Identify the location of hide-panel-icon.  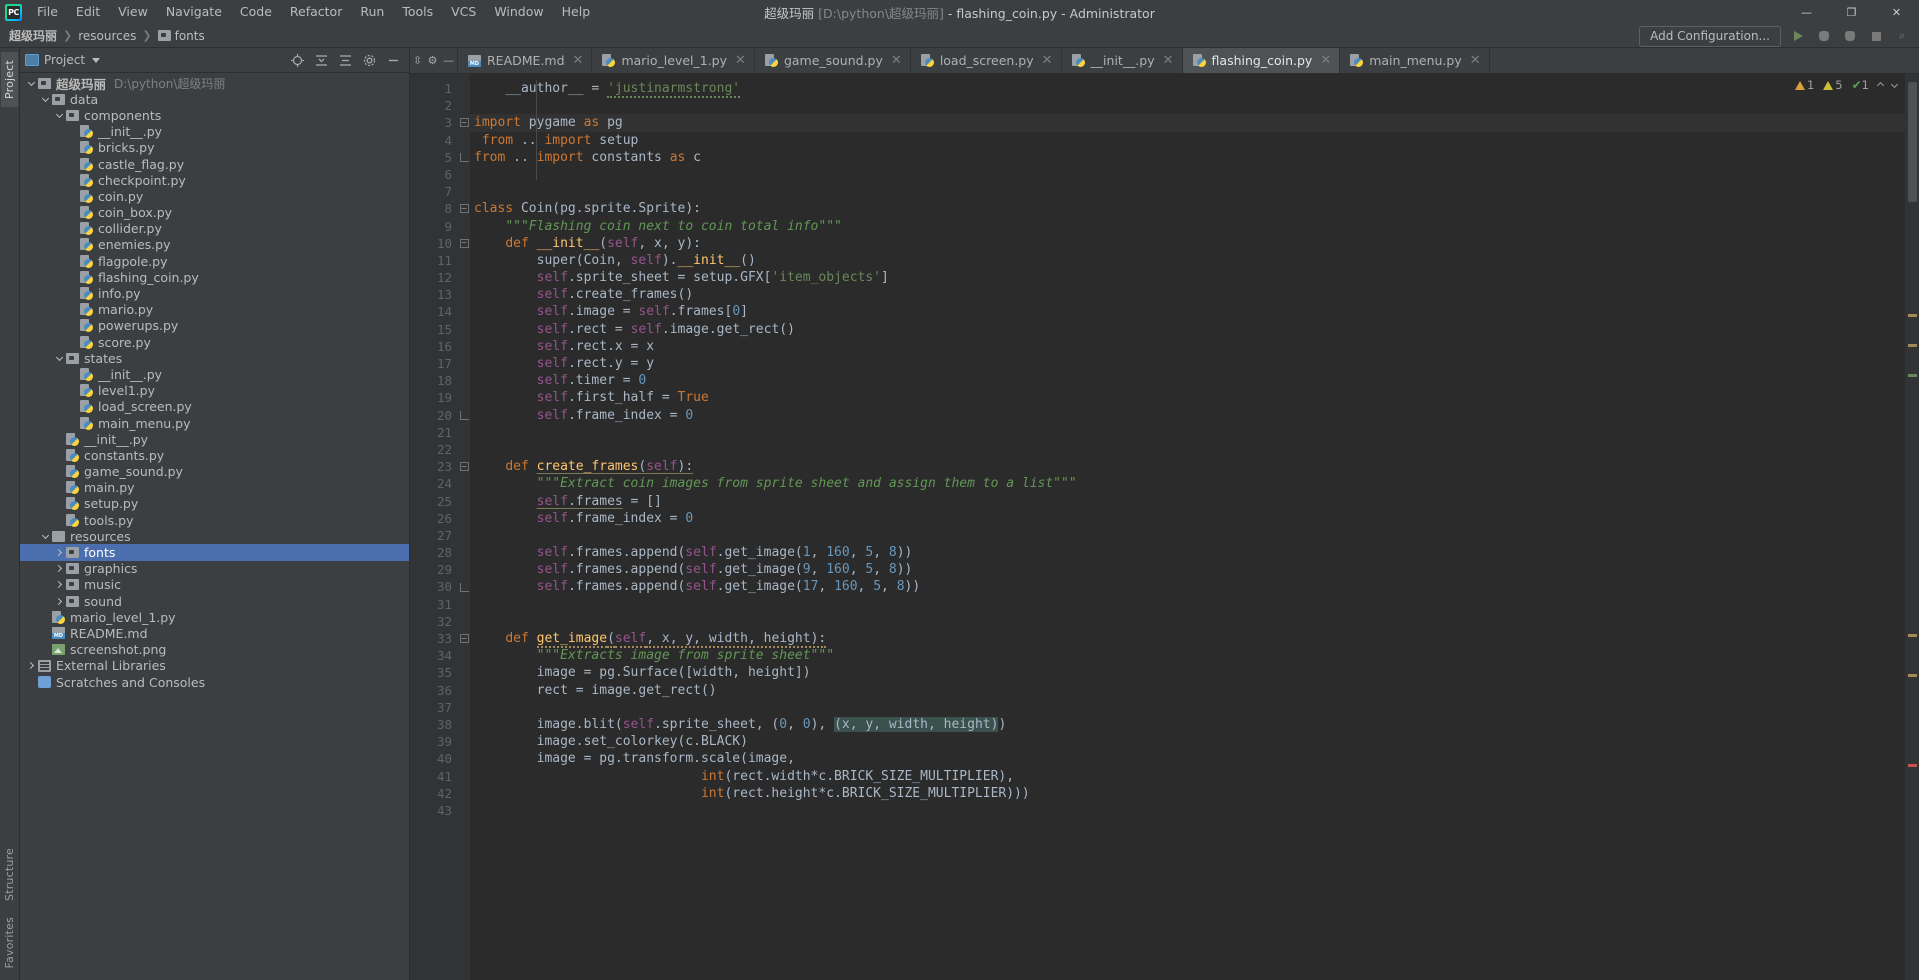
(393, 60).